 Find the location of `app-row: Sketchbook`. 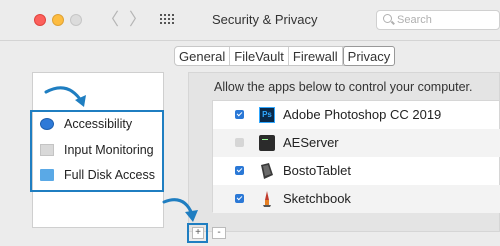

app-row: Sketchbook is located at coordinates (356, 199).